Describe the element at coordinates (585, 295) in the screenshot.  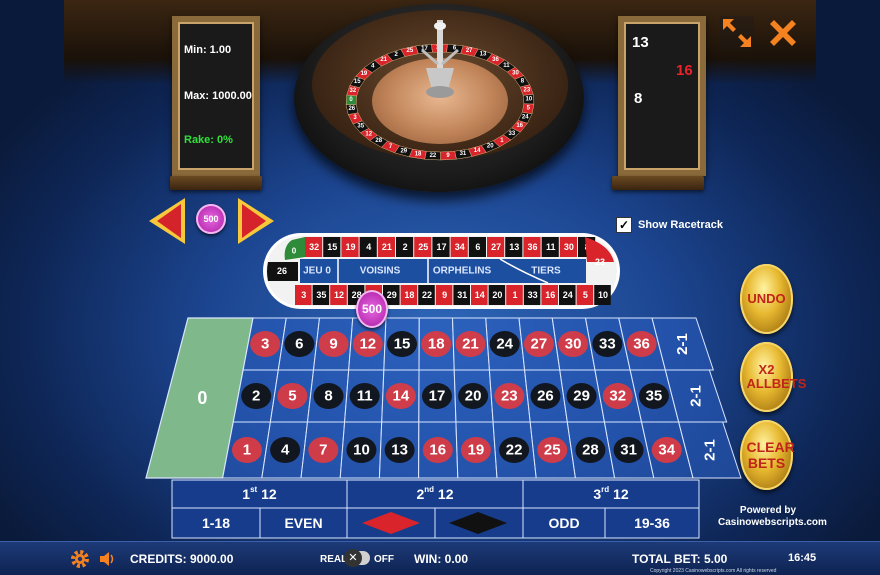
I see `racetrack-number: 5` at that location.